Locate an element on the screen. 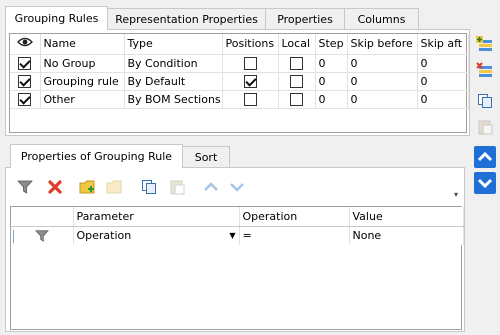 This screenshot has width=500, height=335. paste-rule-button is located at coordinates (485, 127).